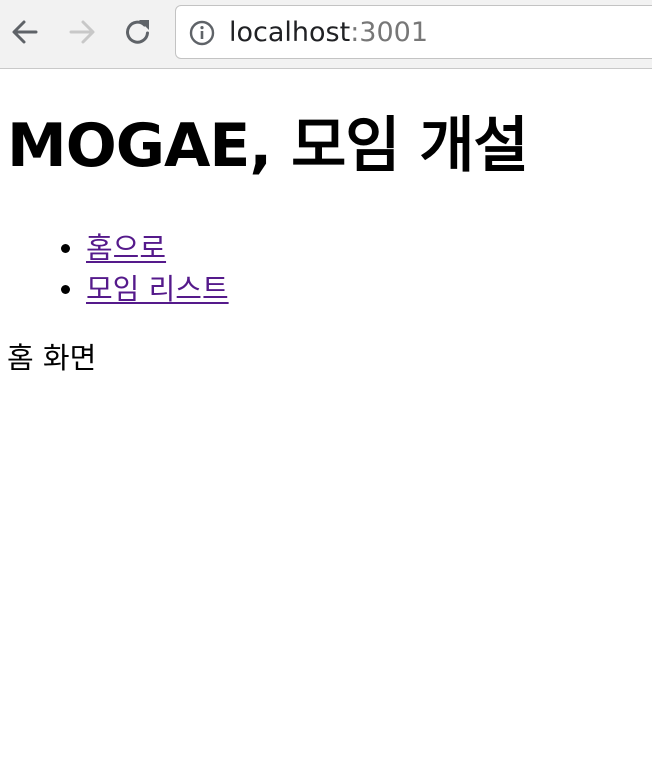  I want to click on forward-button, so click(82, 32).